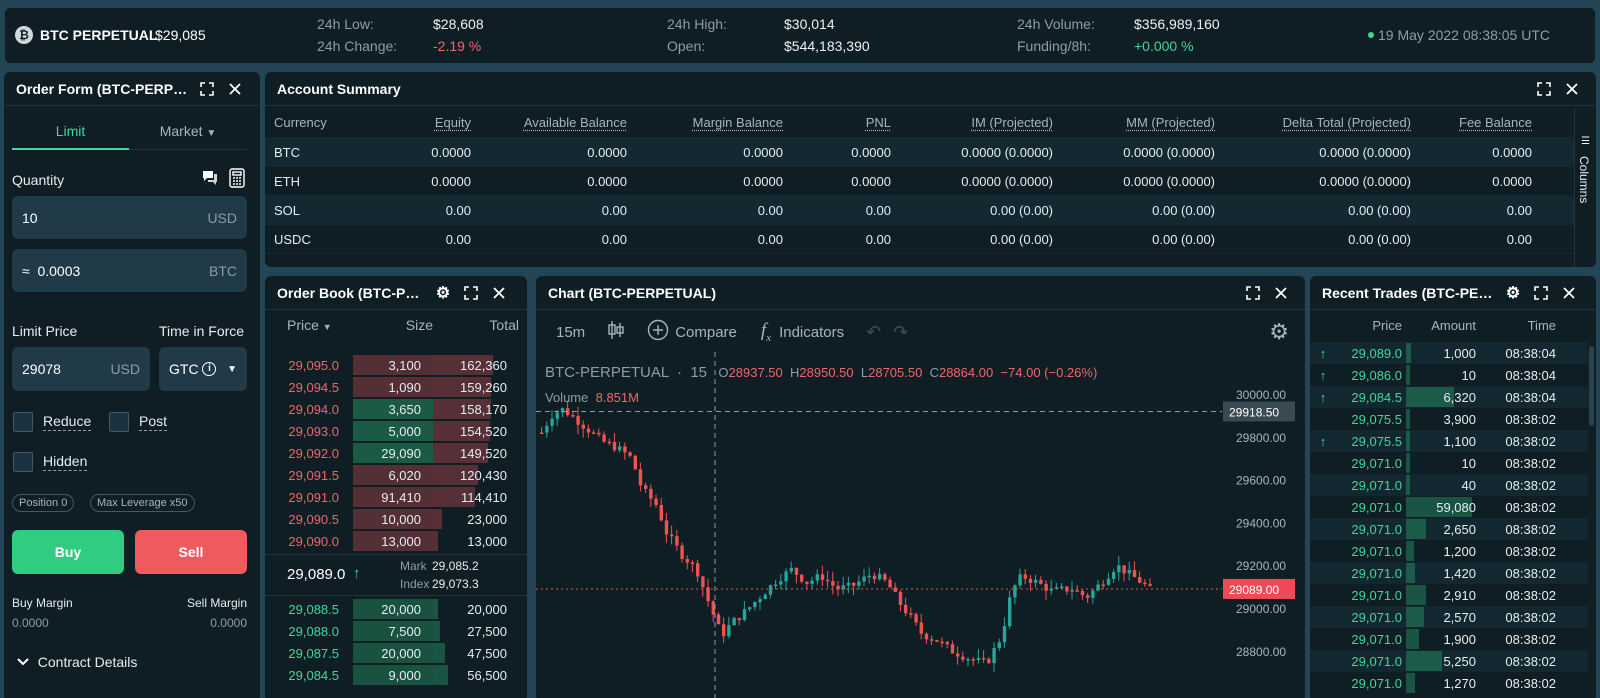 This screenshot has height=698, width=1600. What do you see at coordinates (1449, 463) in the screenshot?
I see `trade-row: 29,071.0 10 08:38:02` at bounding box center [1449, 463].